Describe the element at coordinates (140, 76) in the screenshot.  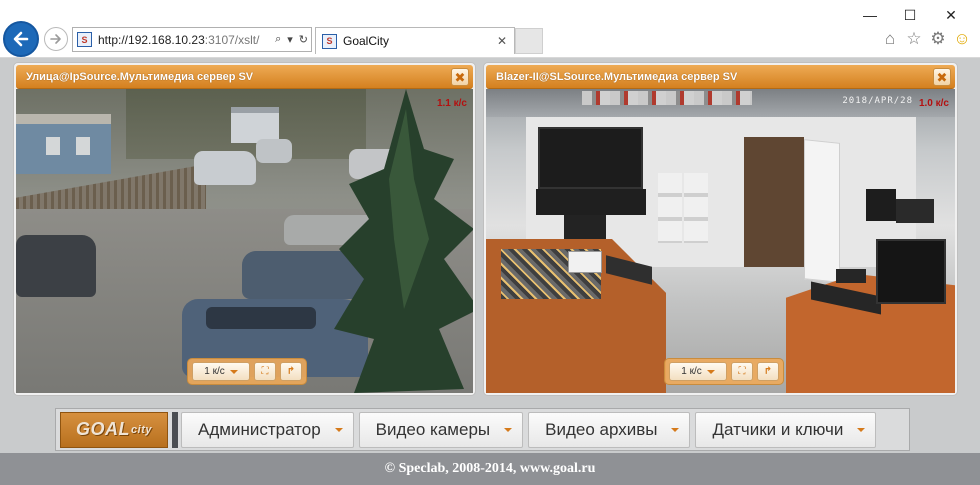
I see `camera-title: Улица@IpSource.Мультимедиа сервер SV` at that location.